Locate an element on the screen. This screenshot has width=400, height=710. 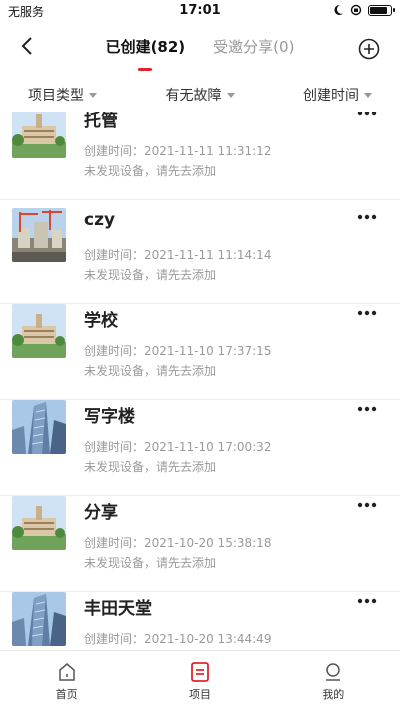
add-project-button is located at coordinates (369, 49).